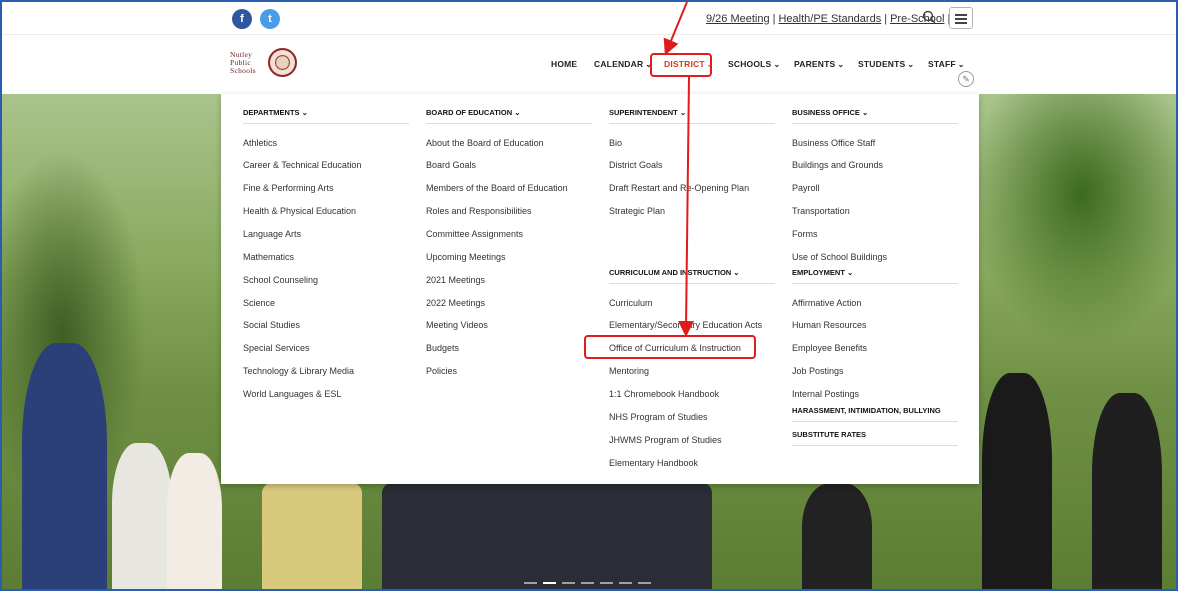 This screenshot has width=1178, height=591. I want to click on annotation-arrows, so click(679, 169).